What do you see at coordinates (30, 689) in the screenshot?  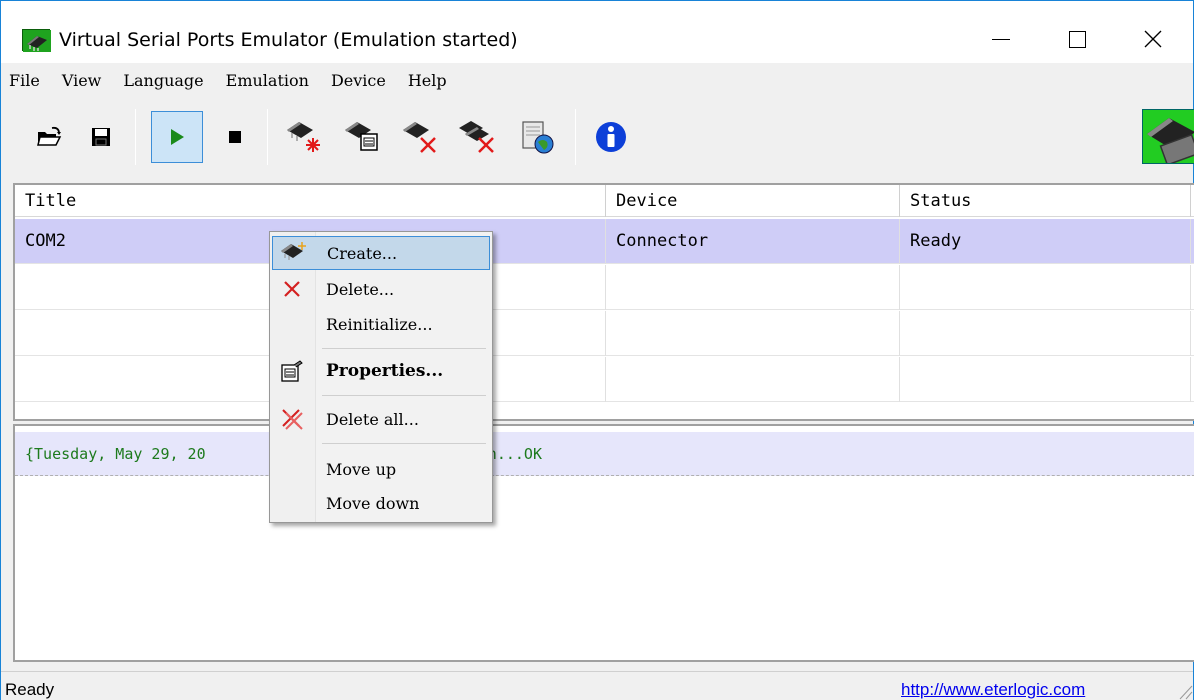 I see `status-text: Ready` at bounding box center [30, 689].